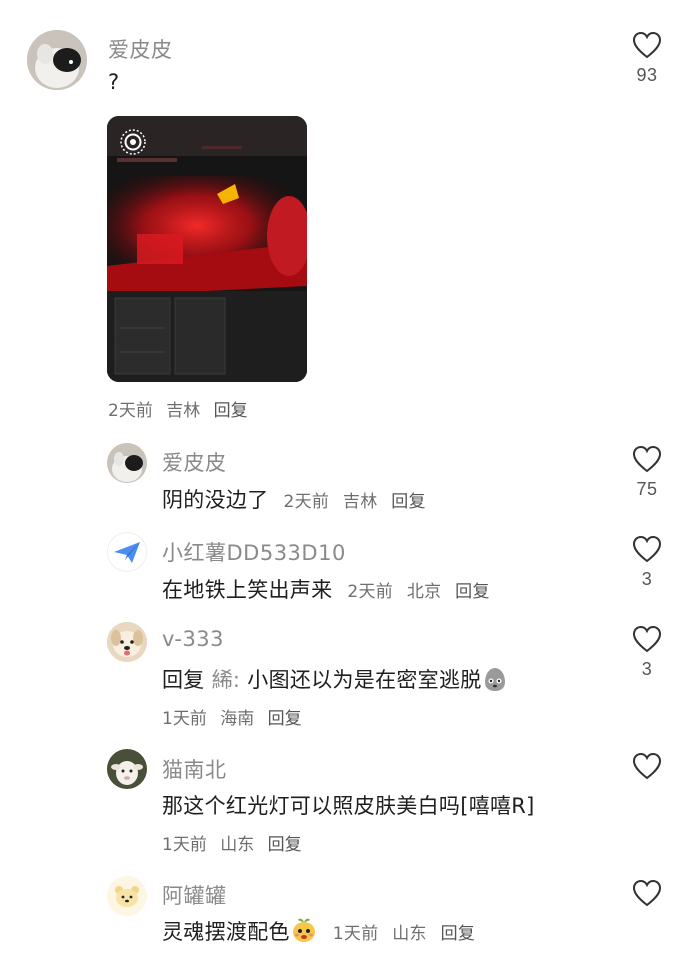 Image resolution: width=690 pixels, height=954 pixels. I want to click on comment-text-line: 在地铁上笑出声来 2天前 北京 回复, so click(330, 589).